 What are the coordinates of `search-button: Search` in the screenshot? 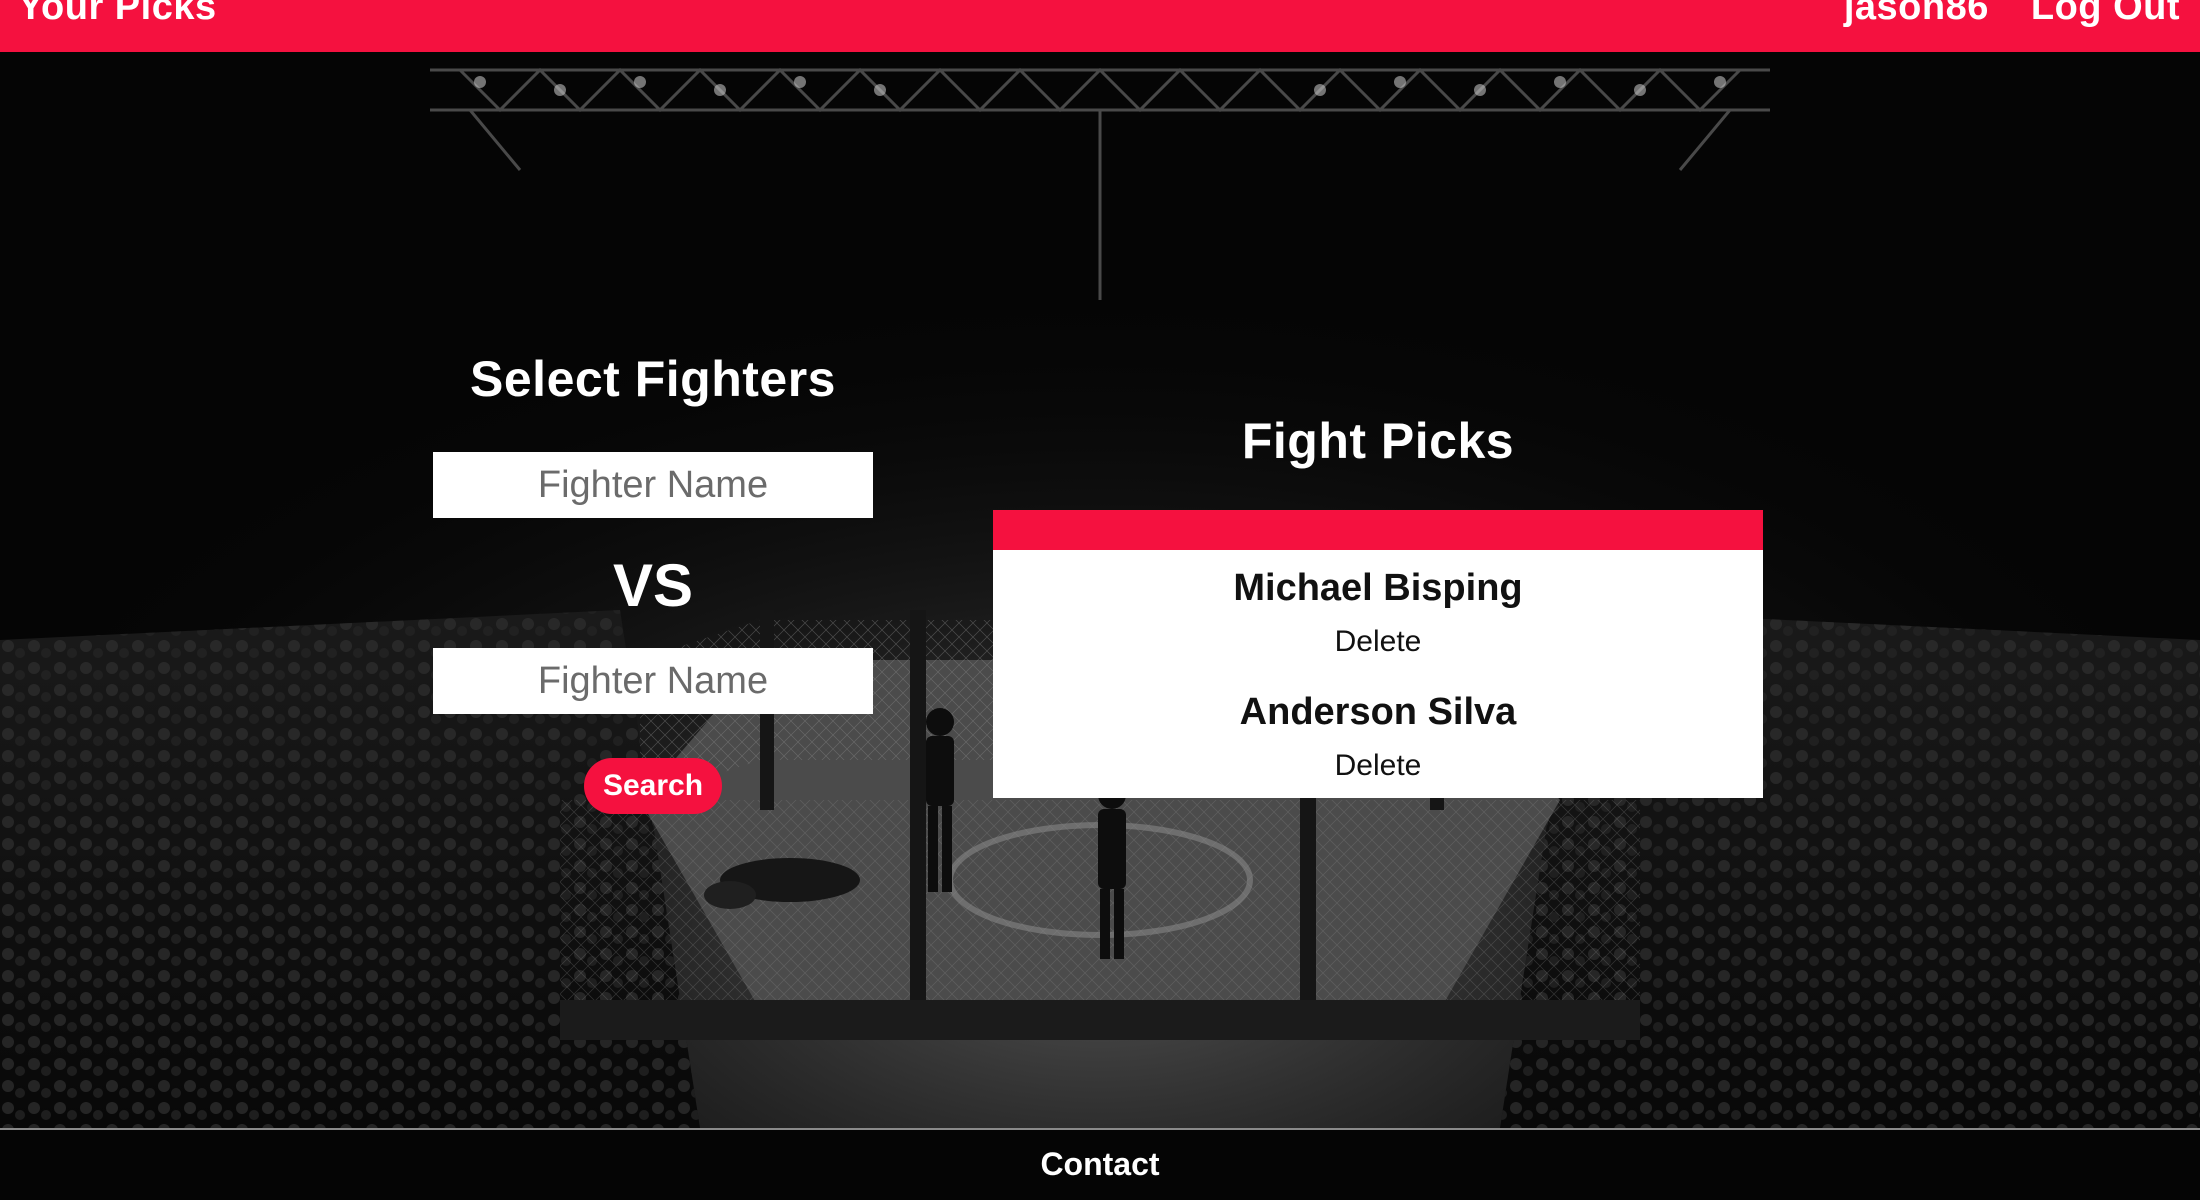 It's located at (653, 786).